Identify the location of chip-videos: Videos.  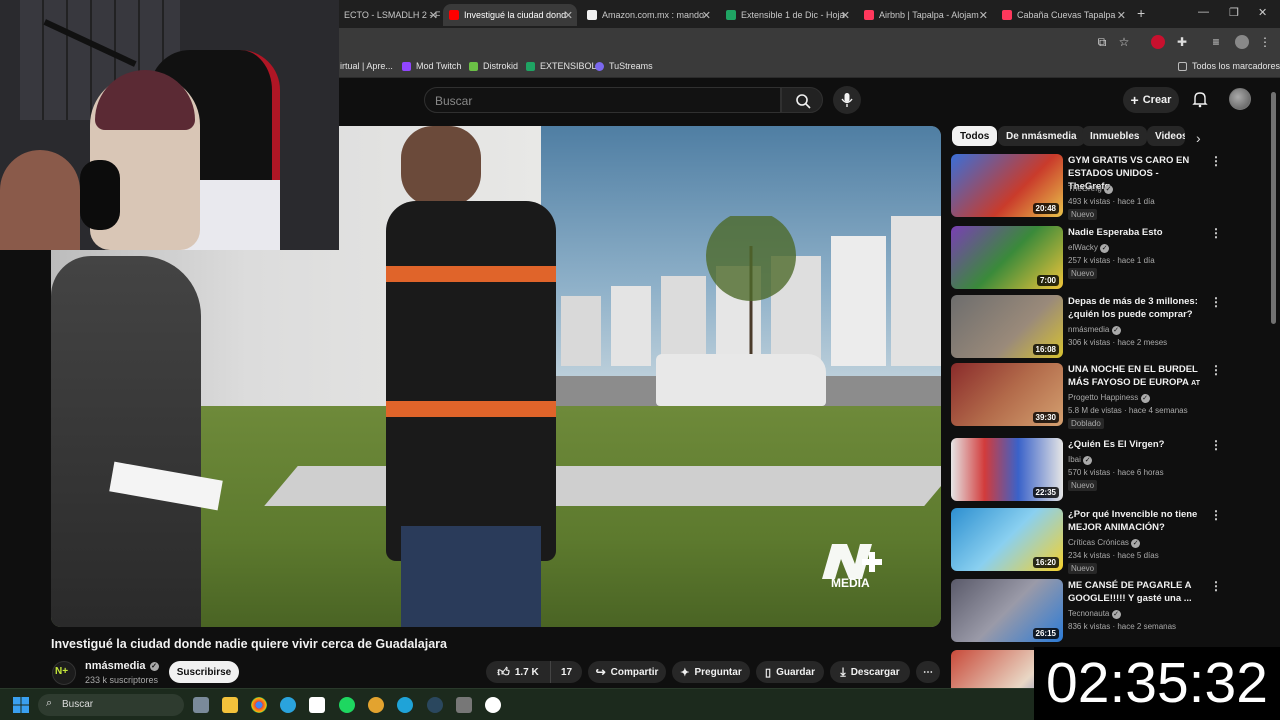
(1166, 136).